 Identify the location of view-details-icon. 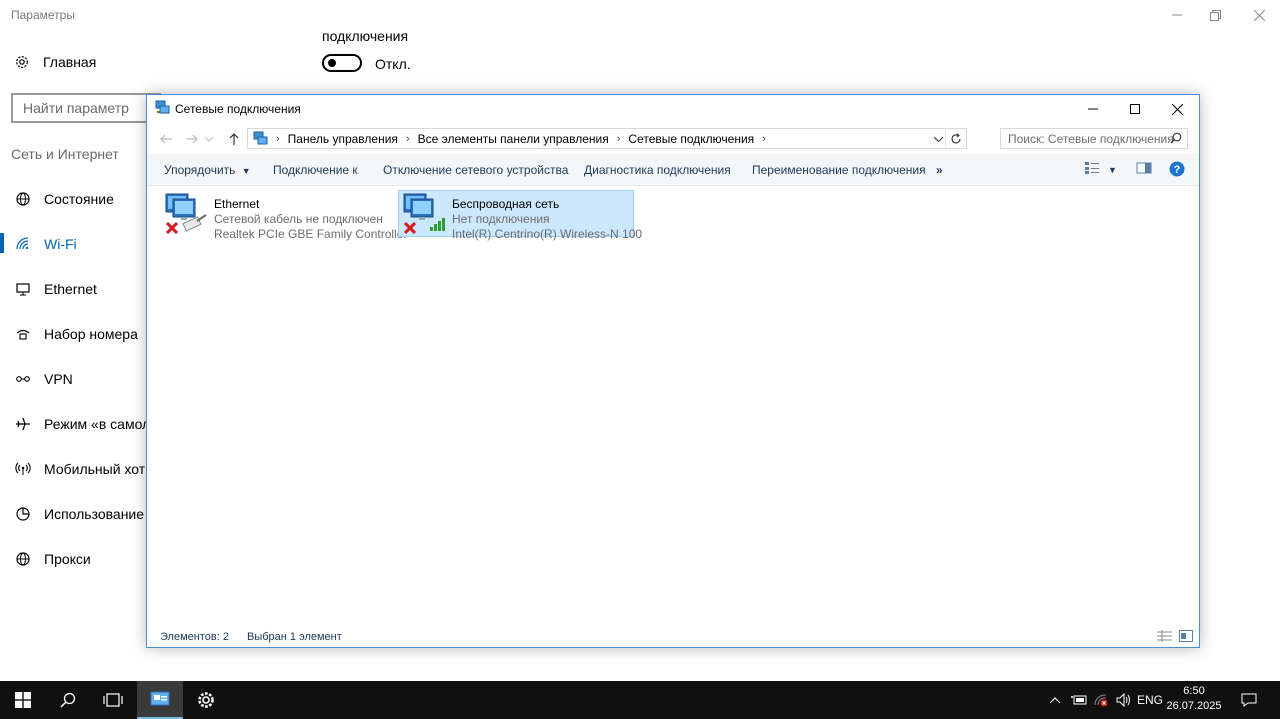
(1092, 168).